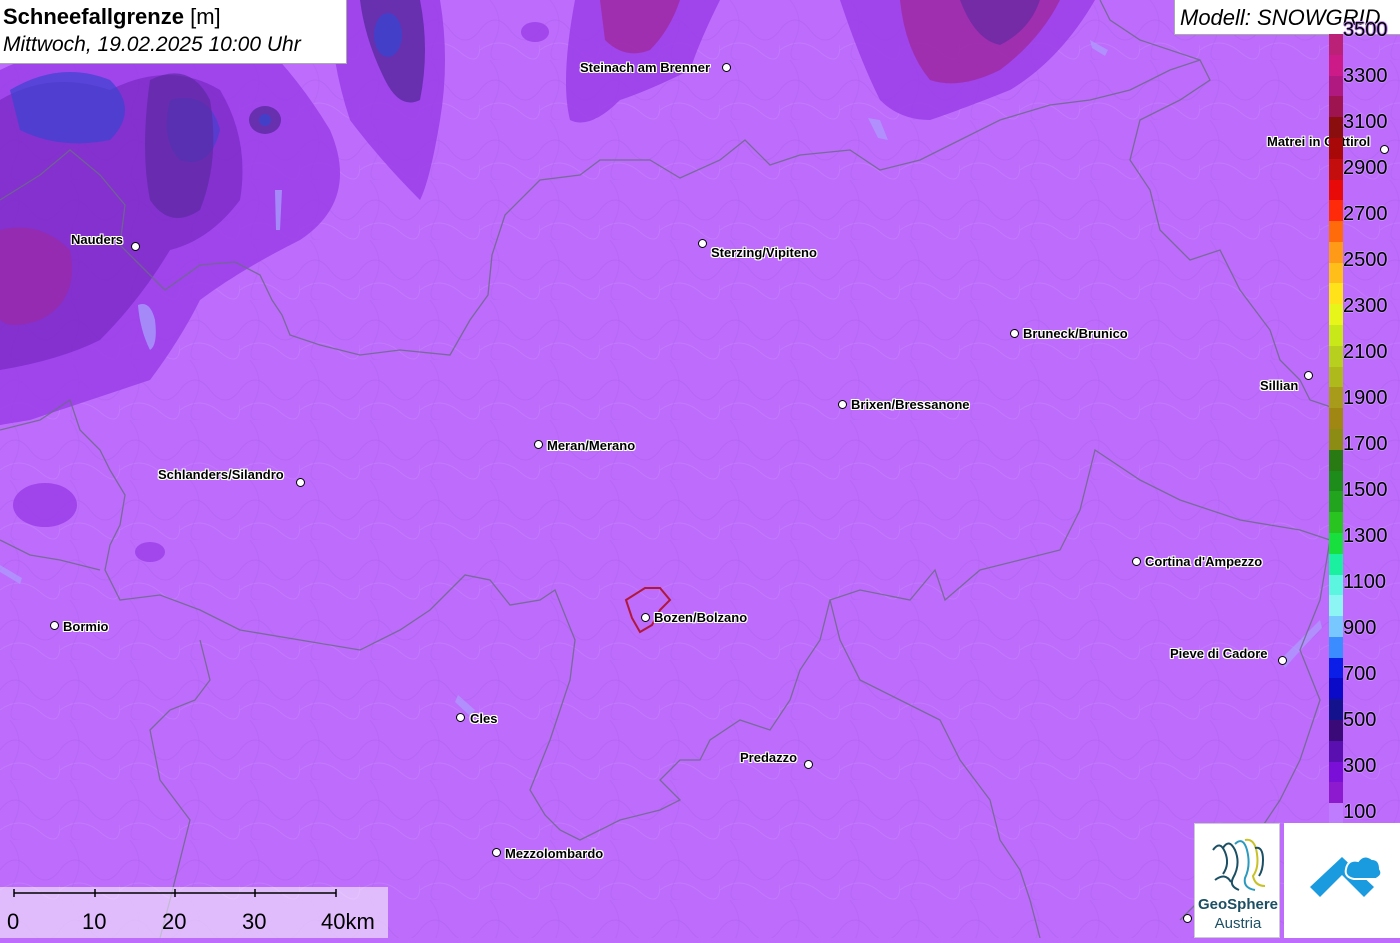 Image resolution: width=1400 pixels, height=943 pixels. Describe the element at coordinates (1279, 385) in the screenshot. I see `city-label-sillian: Sillian` at that location.